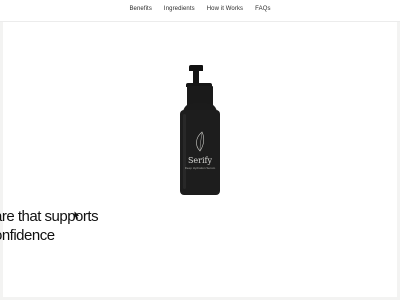  What do you see at coordinates (1, 150) in the screenshot?
I see `frame-edge-left` at bounding box center [1, 150].